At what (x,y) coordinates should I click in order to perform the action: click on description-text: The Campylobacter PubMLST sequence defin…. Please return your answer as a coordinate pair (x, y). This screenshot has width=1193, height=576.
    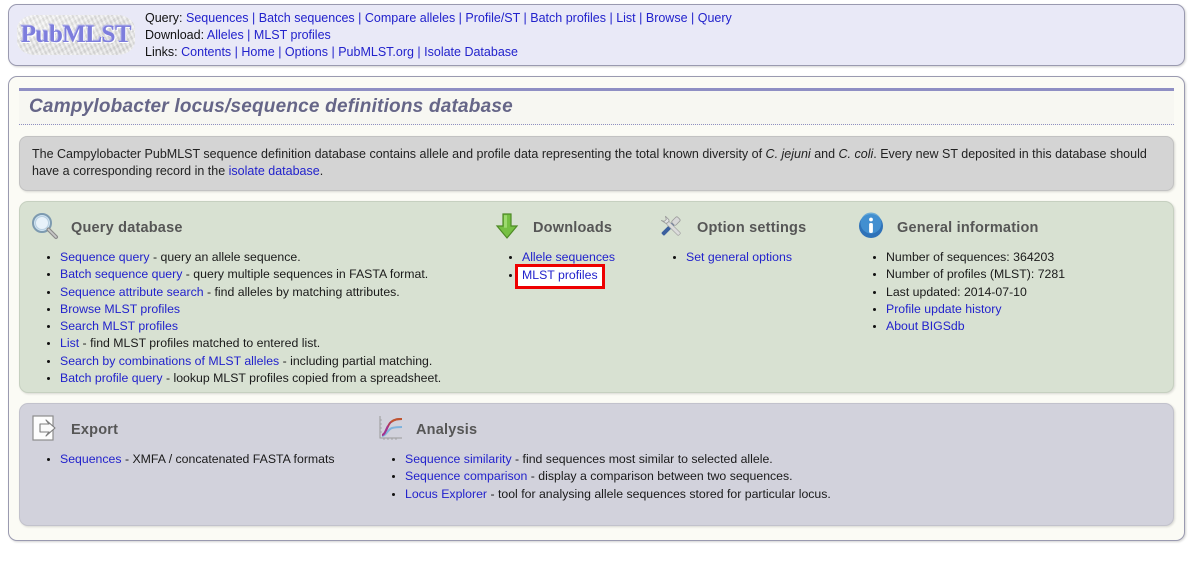
    Looking at the image, I should click on (399, 154).